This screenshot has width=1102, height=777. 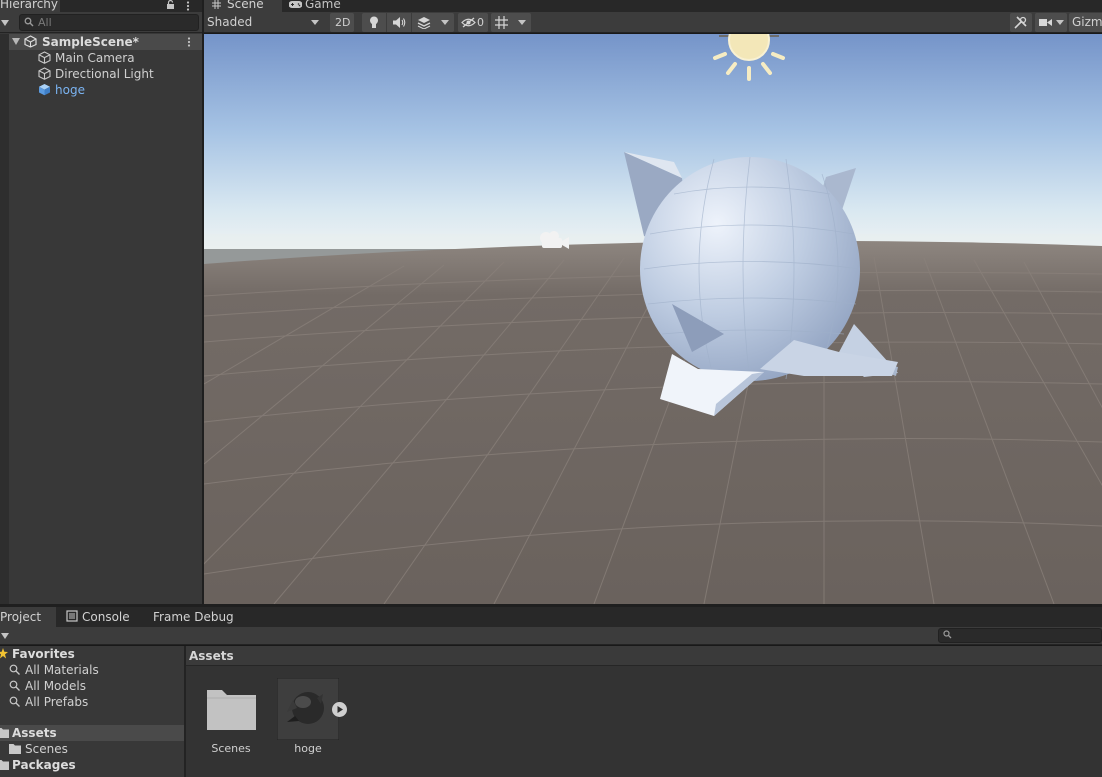 I want to click on grid-dropdown-button, so click(x=522, y=22).